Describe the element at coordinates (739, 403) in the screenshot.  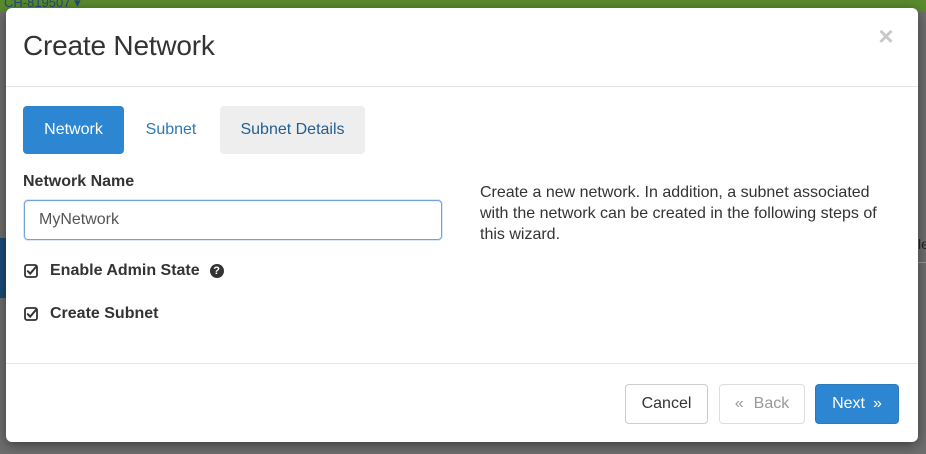
I see `back-arrow-icon: «` at that location.